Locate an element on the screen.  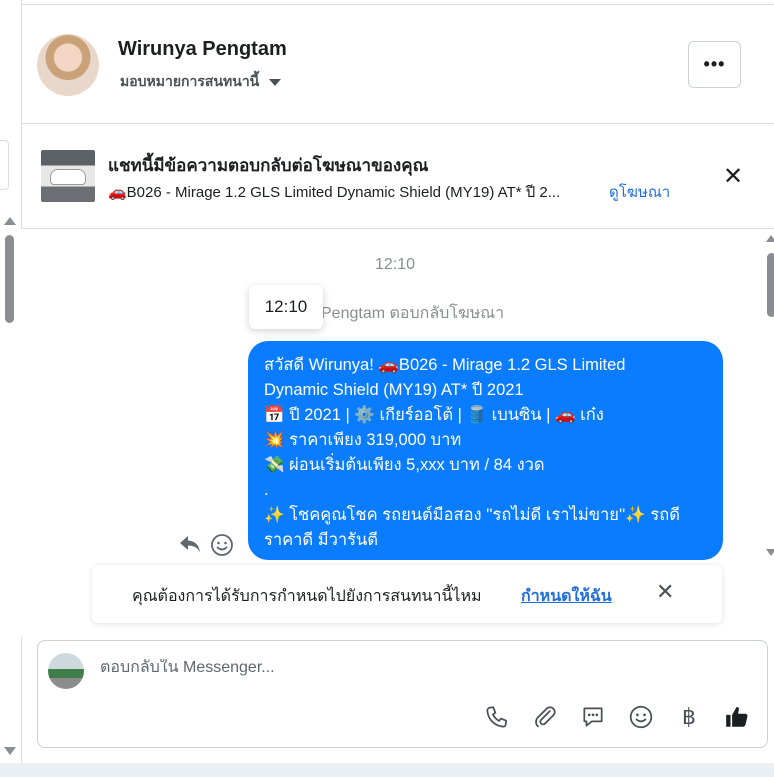
left-scroll-rail is located at coordinates (11, 388).